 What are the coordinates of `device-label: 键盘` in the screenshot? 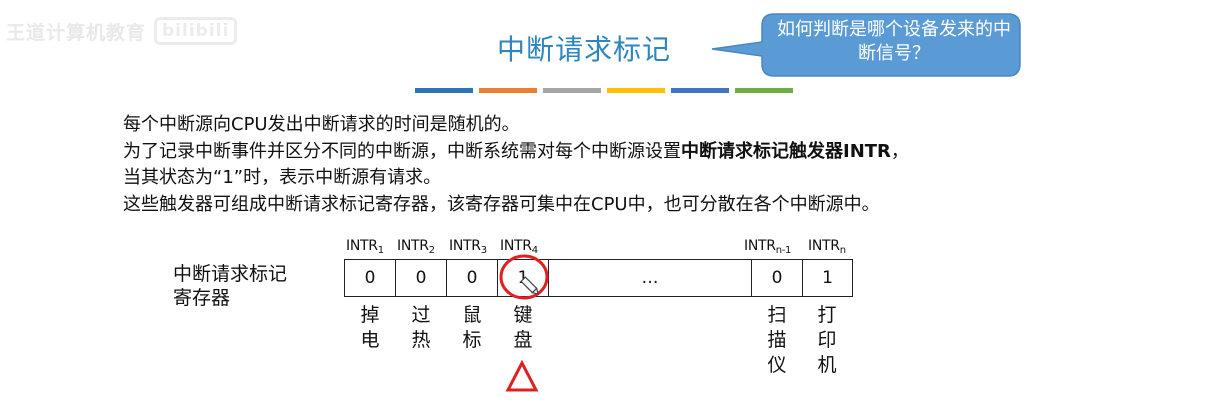 It's located at (523, 327).